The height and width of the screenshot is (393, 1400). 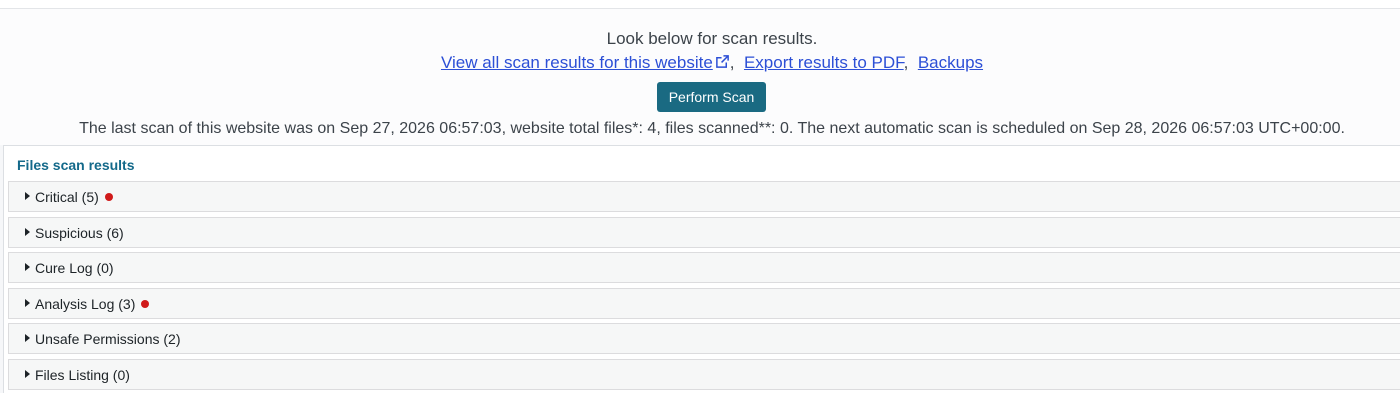 What do you see at coordinates (712, 38) in the screenshot?
I see `intro-text: Look below for scan results.` at bounding box center [712, 38].